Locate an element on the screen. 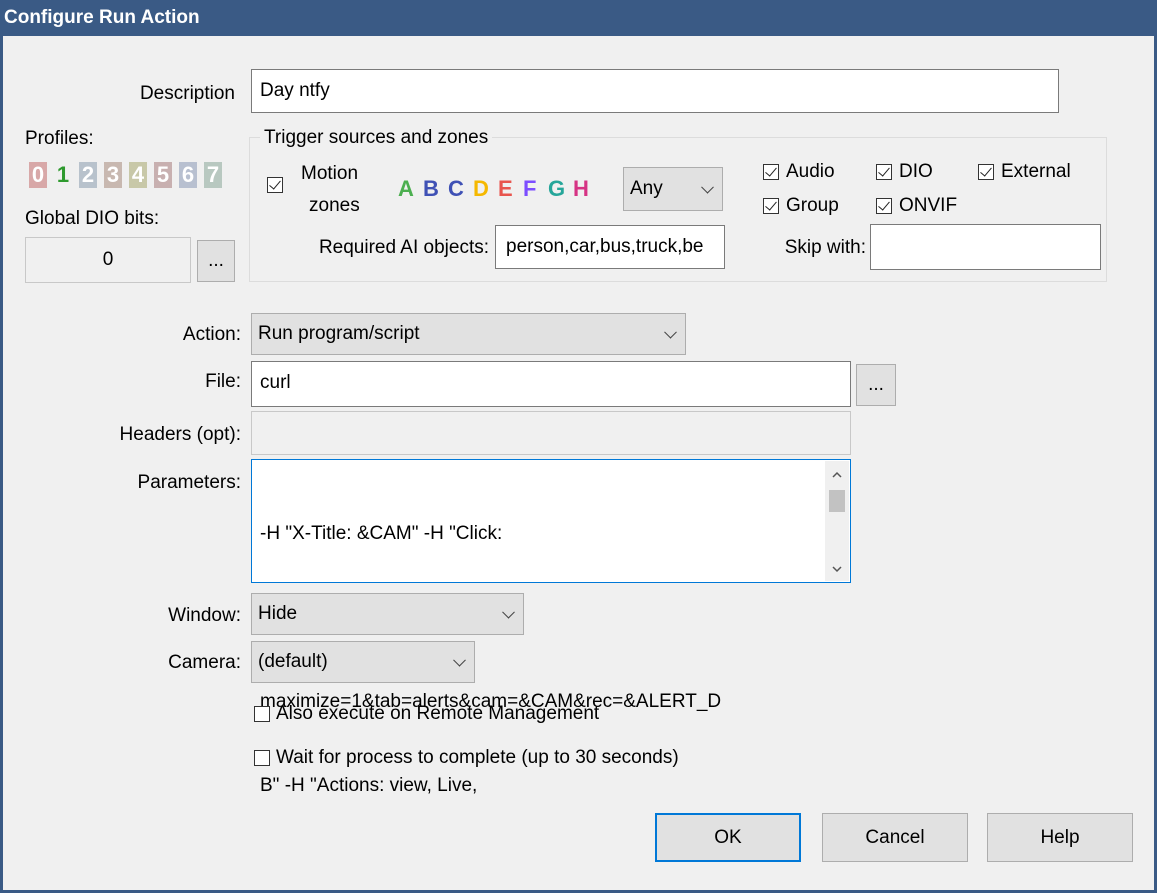  zone-b: B is located at coordinates (431, 189).